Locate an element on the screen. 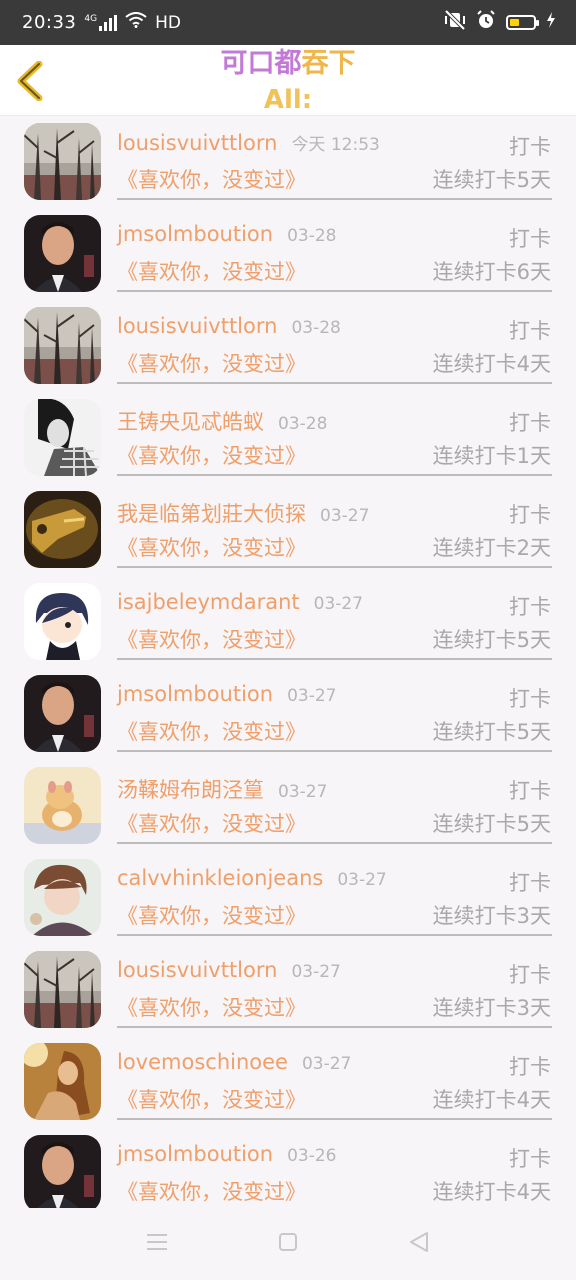  username: lousisvuivttlorn 今天 12:53 is located at coordinates (248, 142).